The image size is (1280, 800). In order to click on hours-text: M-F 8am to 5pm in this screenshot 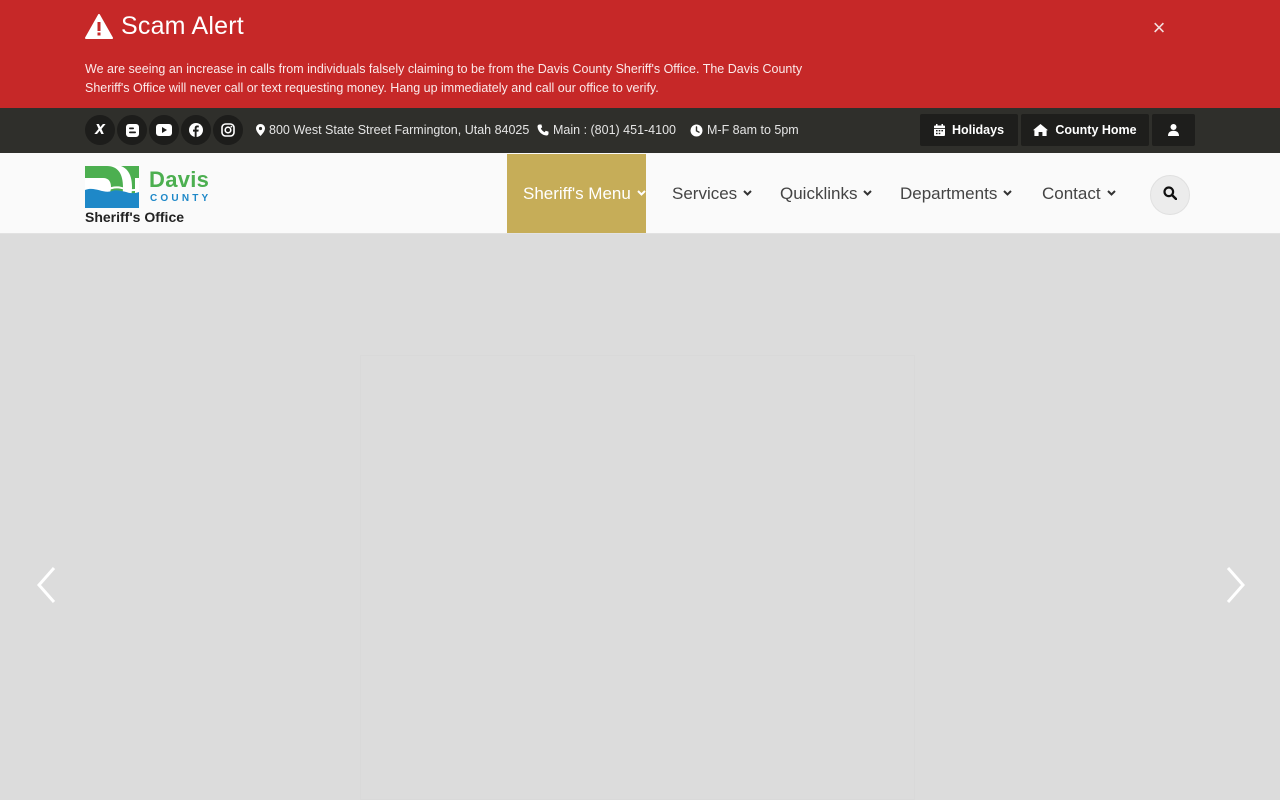, I will do `click(753, 130)`.